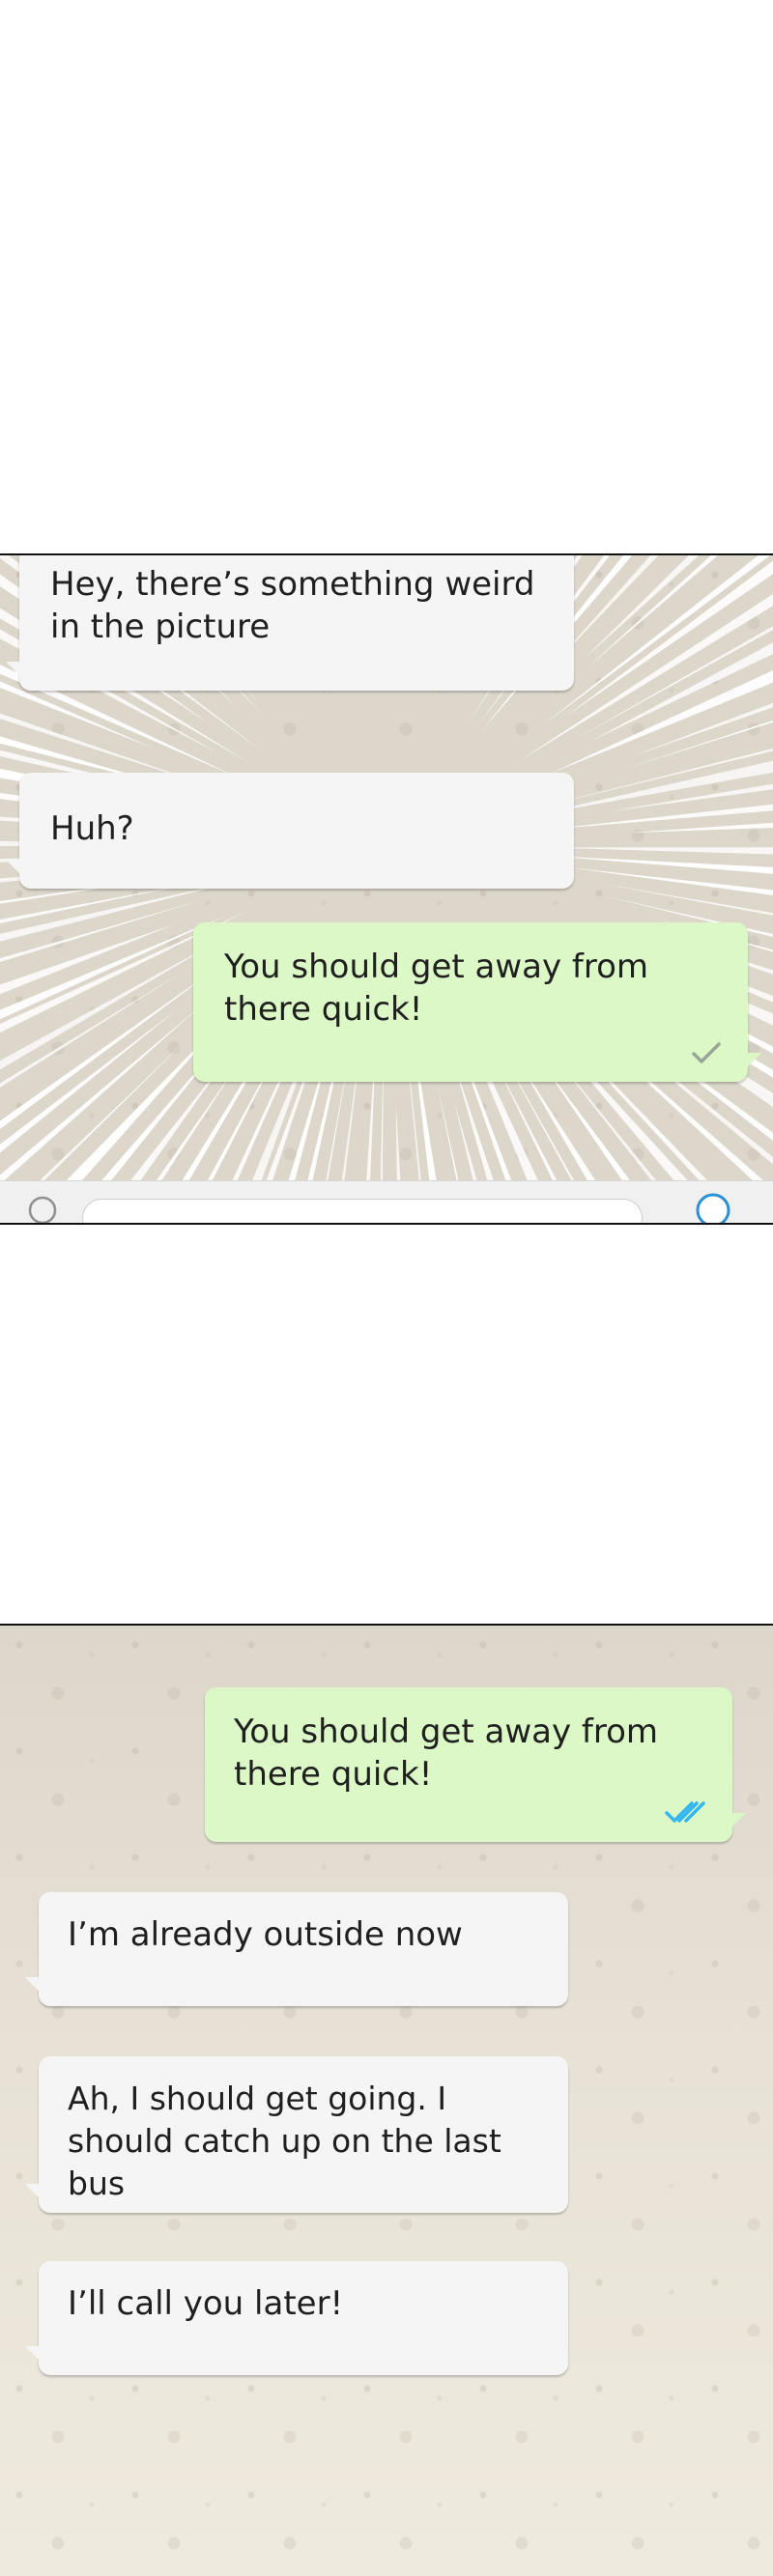 This screenshot has width=773, height=2576. Describe the element at coordinates (713, 1209) in the screenshot. I see `mic-icon` at that location.